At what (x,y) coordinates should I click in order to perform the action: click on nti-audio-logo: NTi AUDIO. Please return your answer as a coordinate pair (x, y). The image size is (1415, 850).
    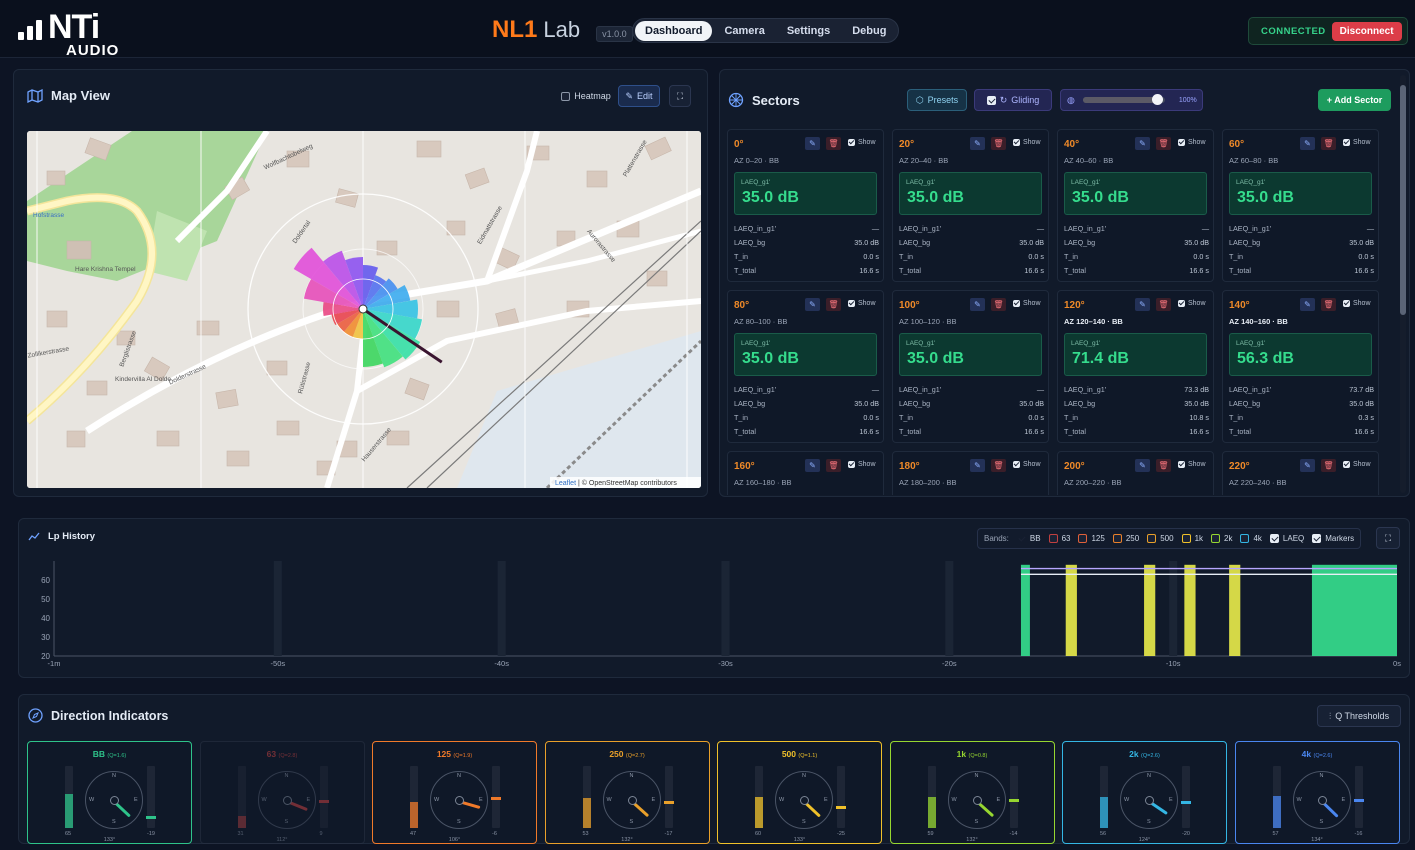
    Looking at the image, I should click on (73, 32).